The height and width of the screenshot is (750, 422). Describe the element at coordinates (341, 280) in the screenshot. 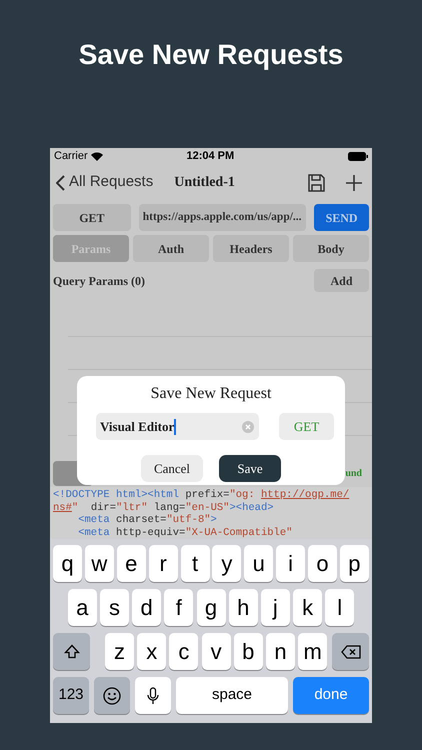

I see `add-button: Add` at that location.